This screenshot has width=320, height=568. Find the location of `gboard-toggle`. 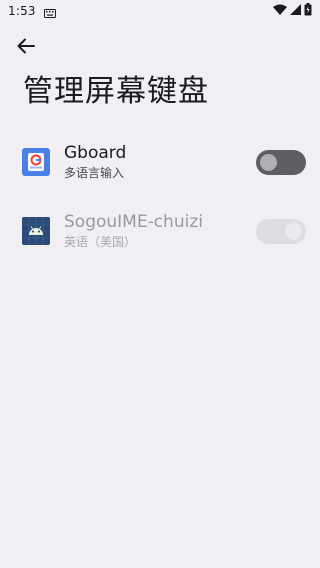

gboard-toggle is located at coordinates (281, 162).